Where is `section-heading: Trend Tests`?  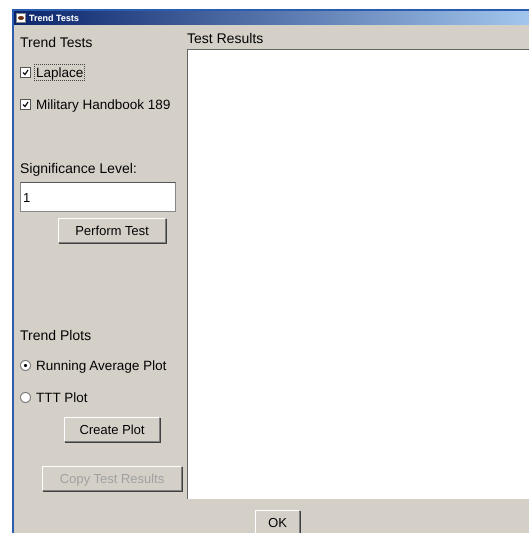 section-heading: Trend Tests is located at coordinates (56, 42).